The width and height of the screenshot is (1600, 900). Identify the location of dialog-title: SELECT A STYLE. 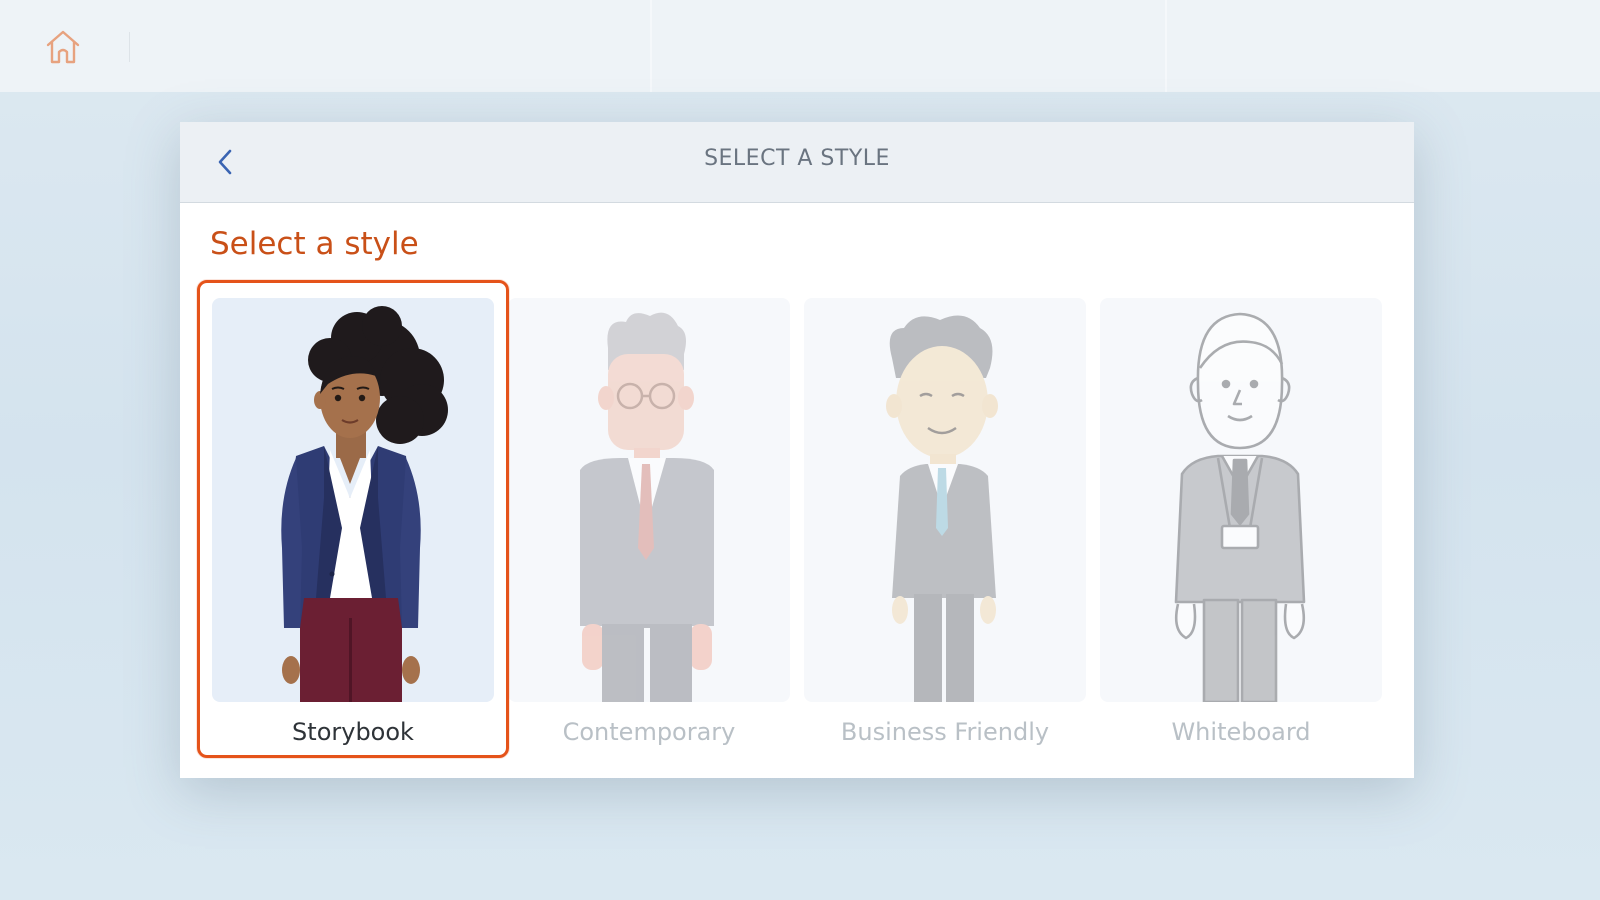
(797, 158).